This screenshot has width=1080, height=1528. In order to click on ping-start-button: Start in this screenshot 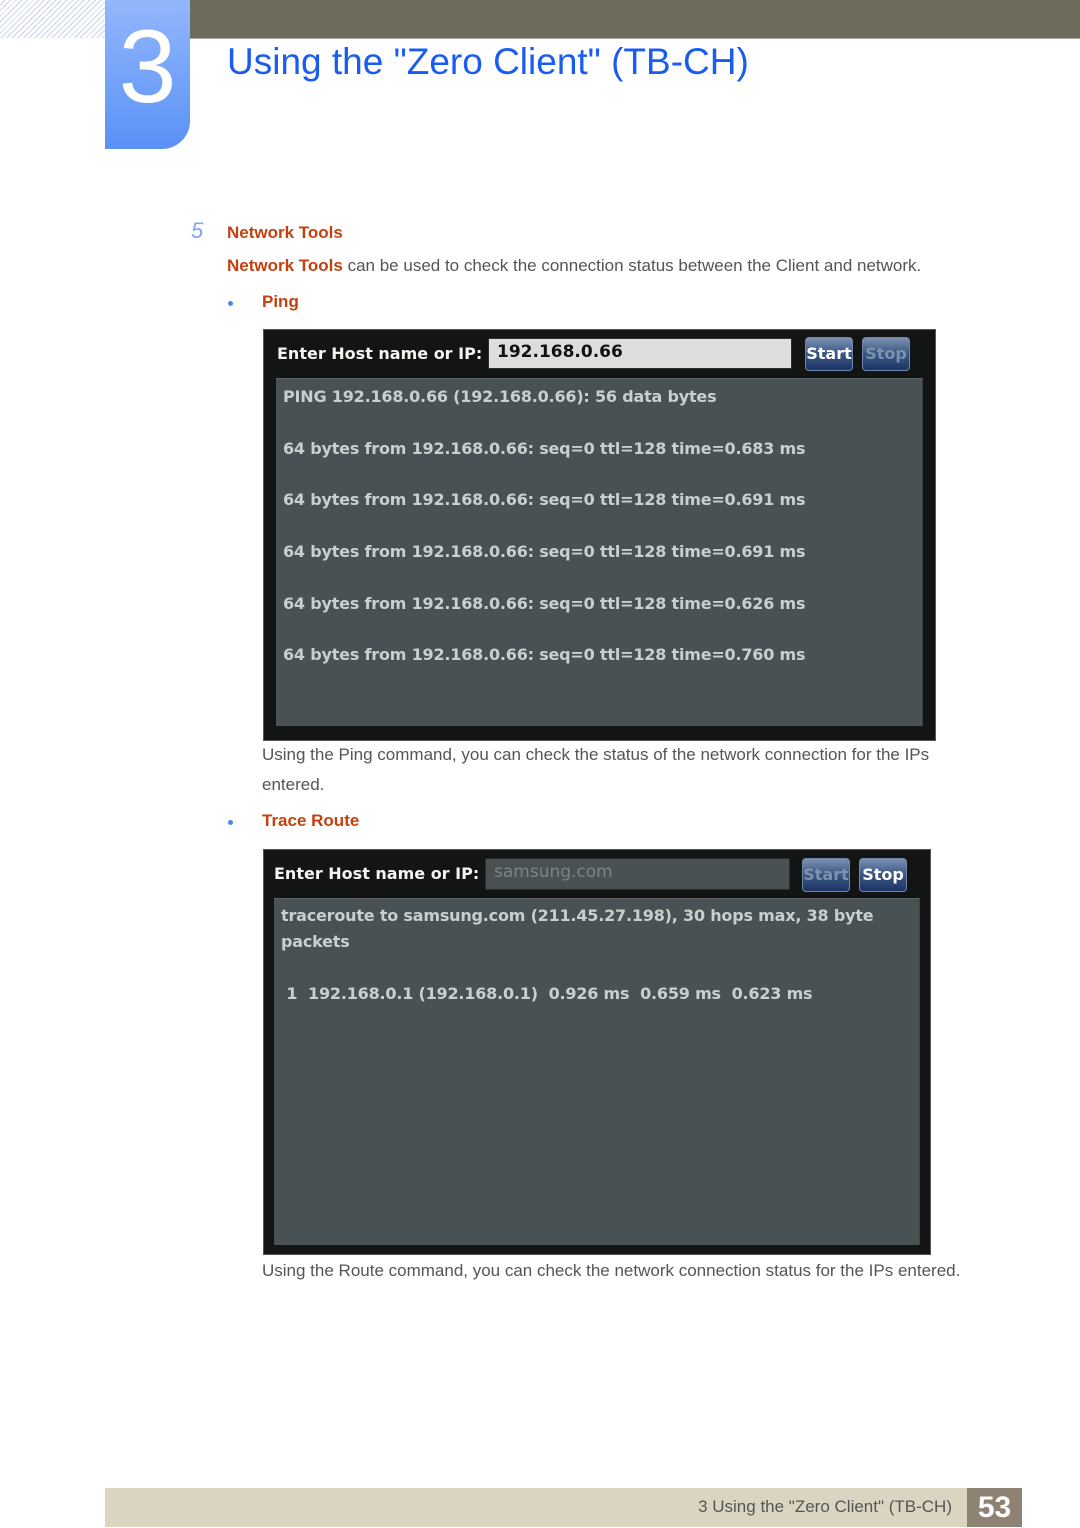, I will do `click(829, 354)`.